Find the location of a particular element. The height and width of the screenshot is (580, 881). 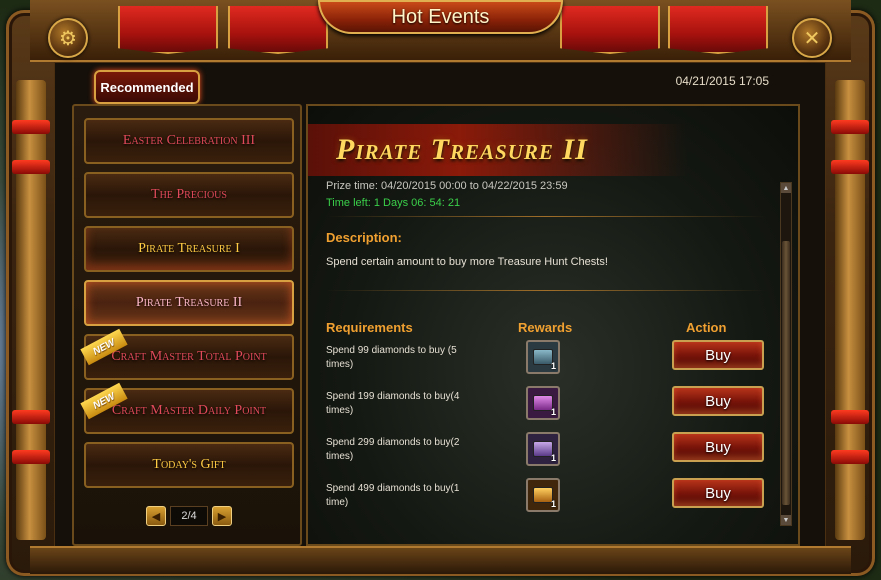

sidebar-item-easter-celebration-iii: Easter Celebration III is located at coordinates (189, 141).